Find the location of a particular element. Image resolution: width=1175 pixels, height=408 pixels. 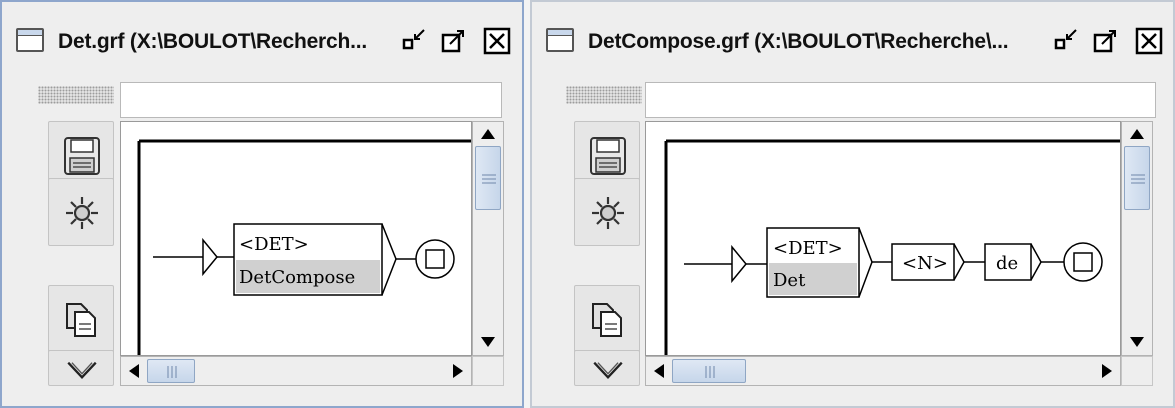

box-line-2-subgraph: Det is located at coordinates (789, 280).